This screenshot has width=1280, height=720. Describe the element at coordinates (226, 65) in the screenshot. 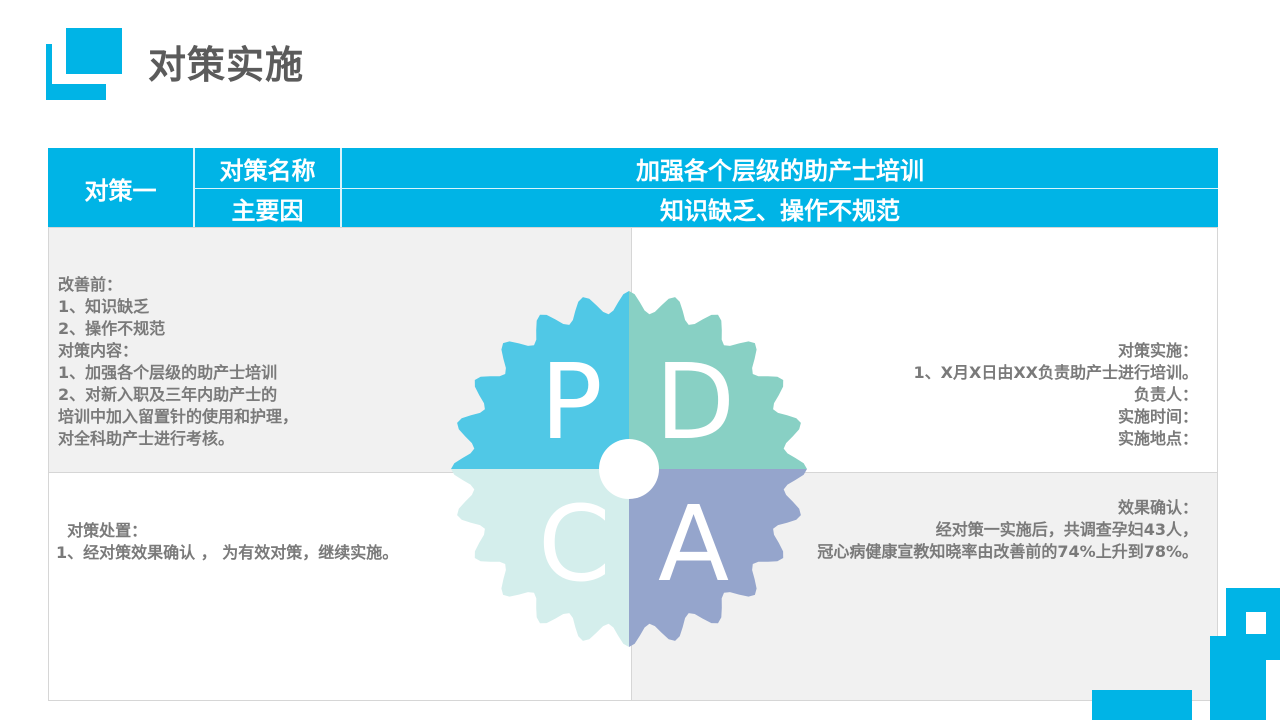

I see `page-title: 对策实施` at that location.